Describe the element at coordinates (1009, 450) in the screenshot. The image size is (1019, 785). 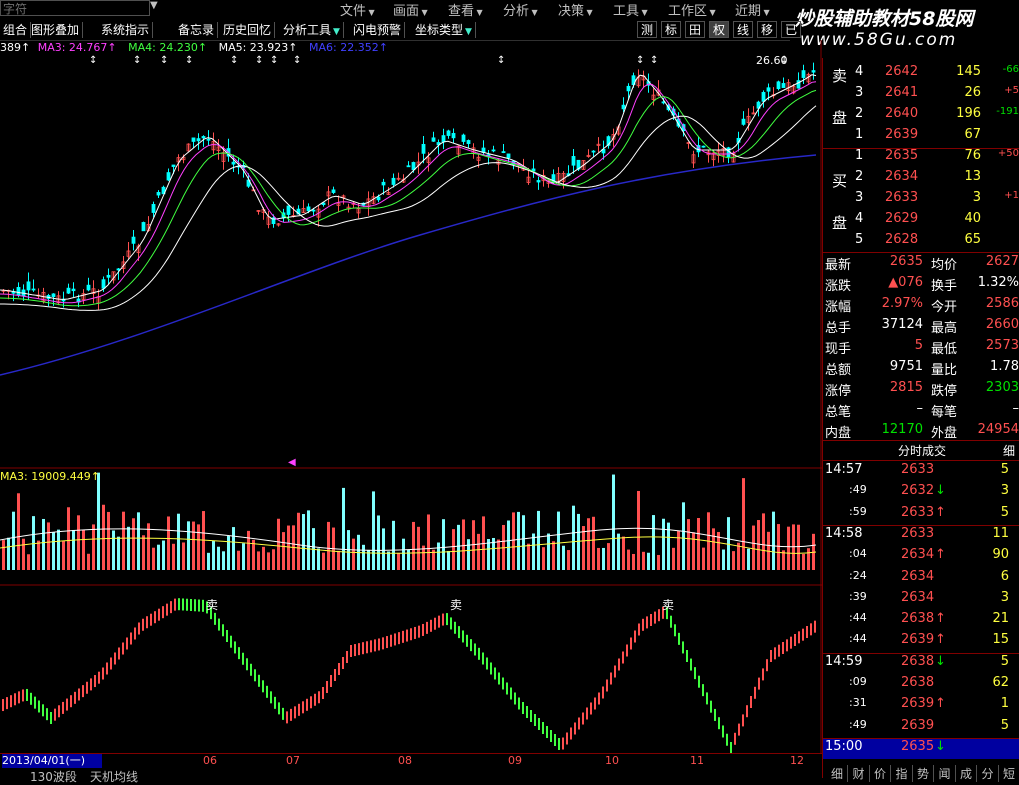
I see `trades-tab: 细` at that location.